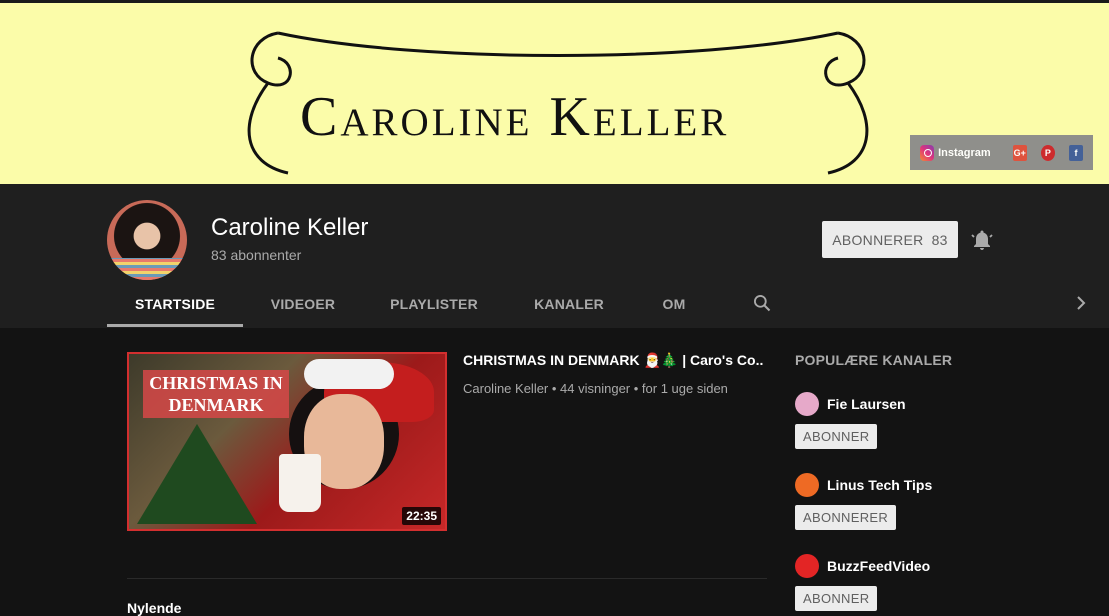 This screenshot has width=1109, height=616. Describe the element at coordinates (197, 474) in the screenshot. I see `christmas-tree` at that location.